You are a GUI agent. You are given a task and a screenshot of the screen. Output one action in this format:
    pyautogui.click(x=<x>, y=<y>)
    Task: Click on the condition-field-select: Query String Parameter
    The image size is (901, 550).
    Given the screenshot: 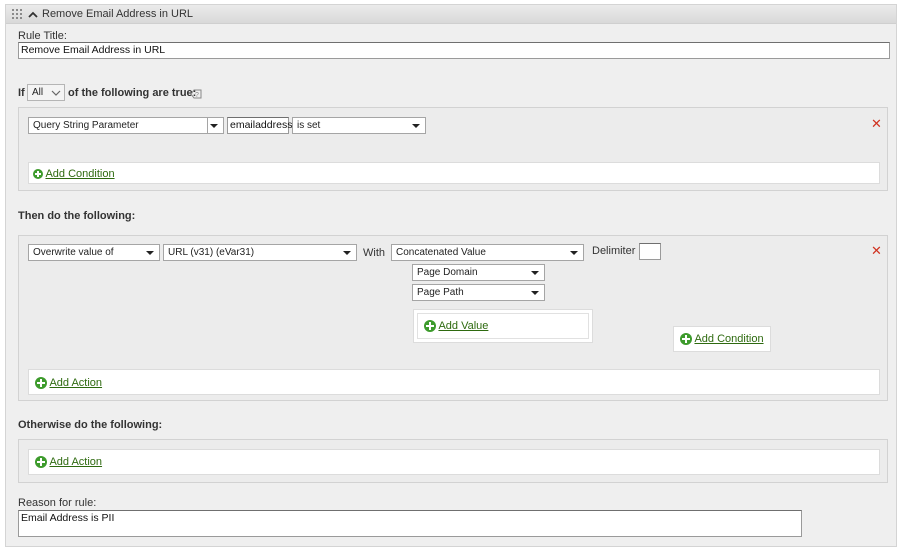 What is the action you would take?
    pyautogui.click(x=126, y=125)
    